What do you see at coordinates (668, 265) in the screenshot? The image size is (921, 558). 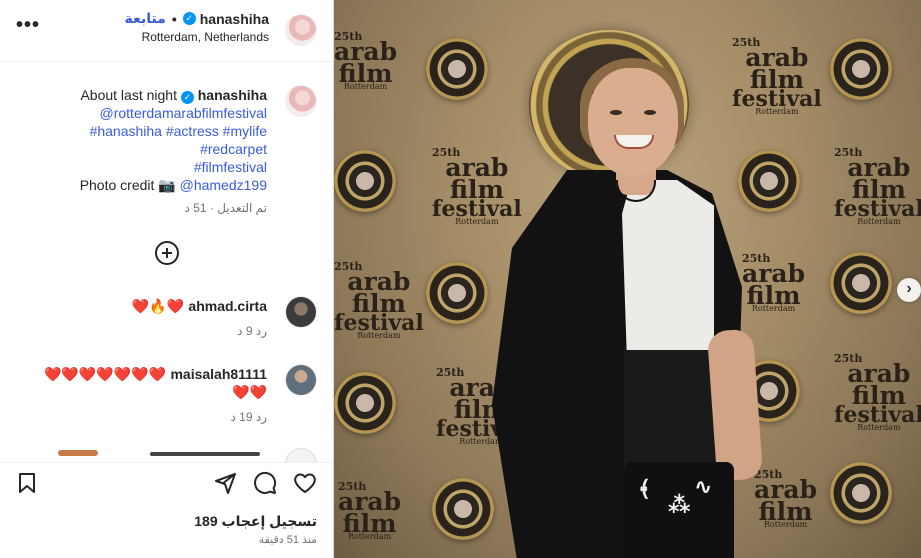 I see `person-blouse` at bounding box center [668, 265].